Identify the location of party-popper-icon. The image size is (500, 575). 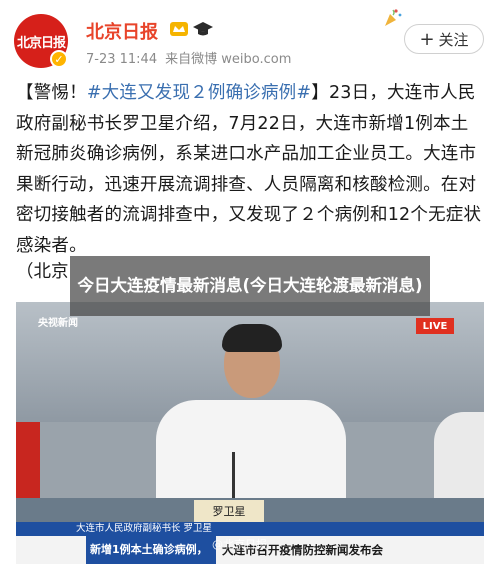
(393, 17).